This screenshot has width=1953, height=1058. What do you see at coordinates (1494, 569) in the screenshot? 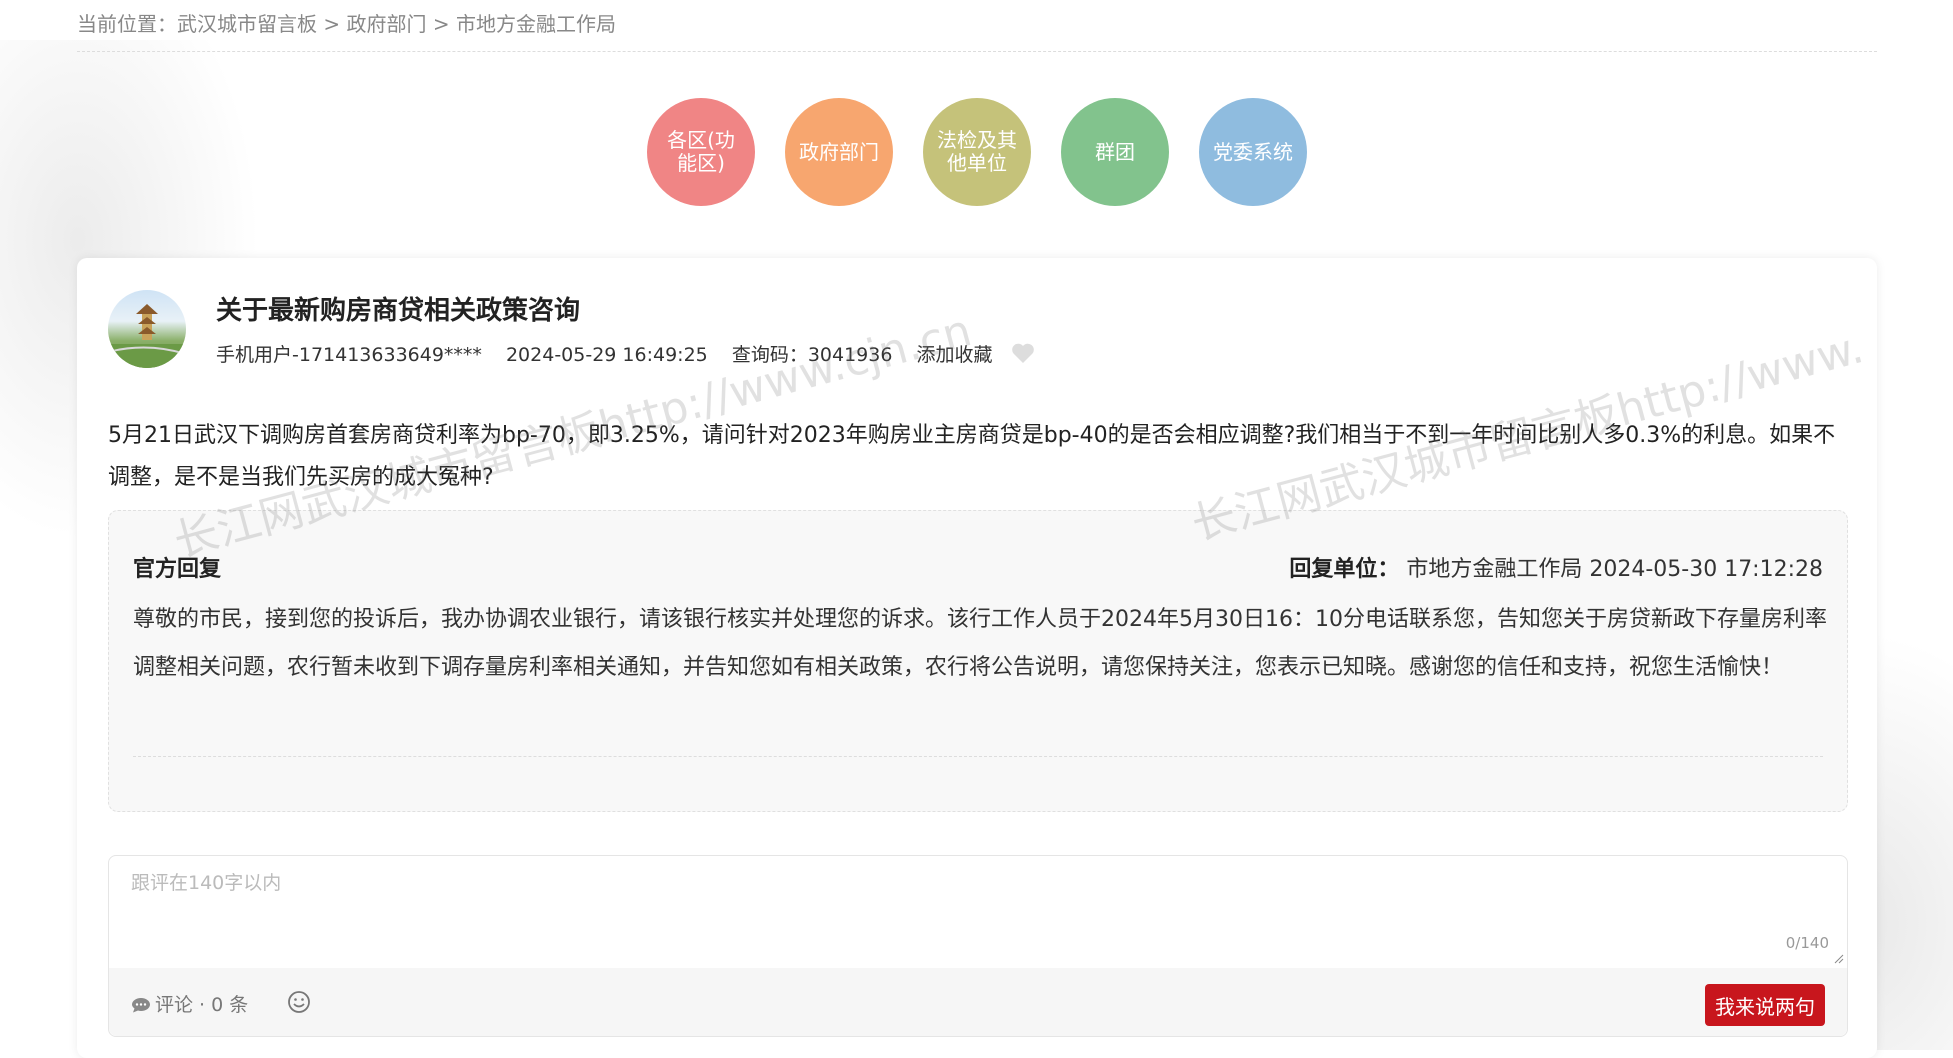
I see `reply-unit-name: 市地方金融工作局` at bounding box center [1494, 569].